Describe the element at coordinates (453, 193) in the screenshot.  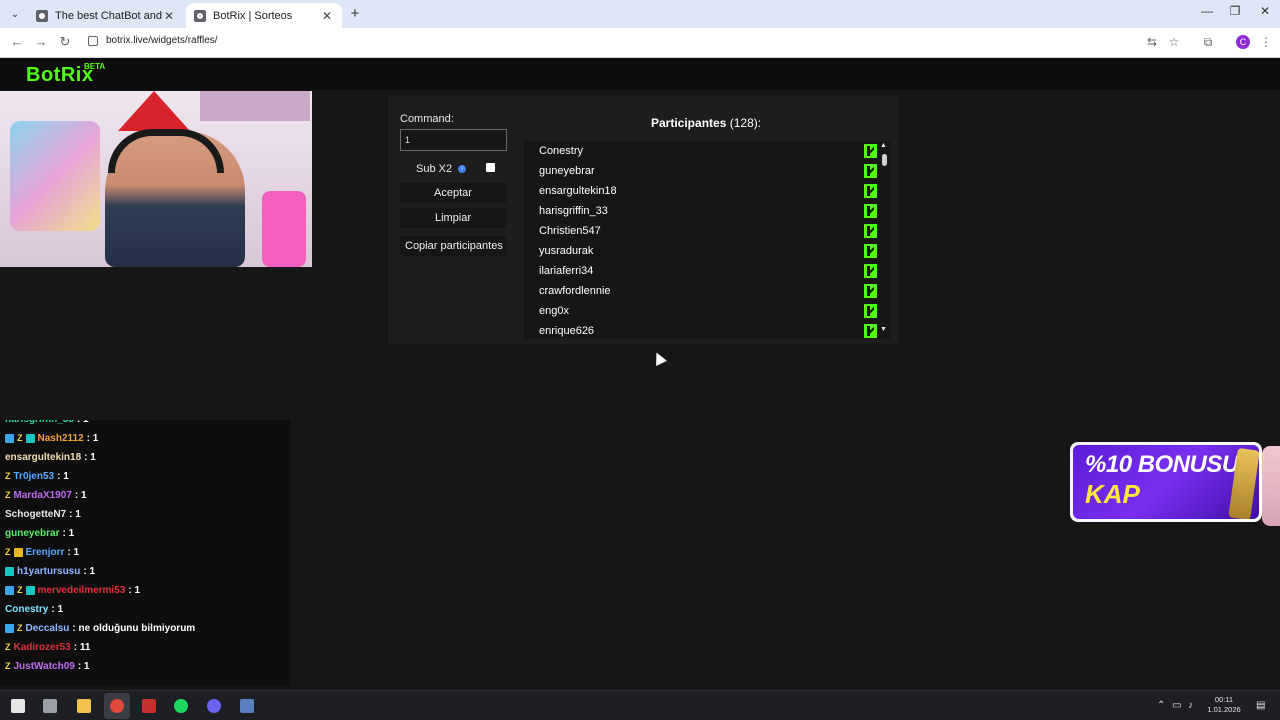
I see `accept-button: Aceptar` at that location.